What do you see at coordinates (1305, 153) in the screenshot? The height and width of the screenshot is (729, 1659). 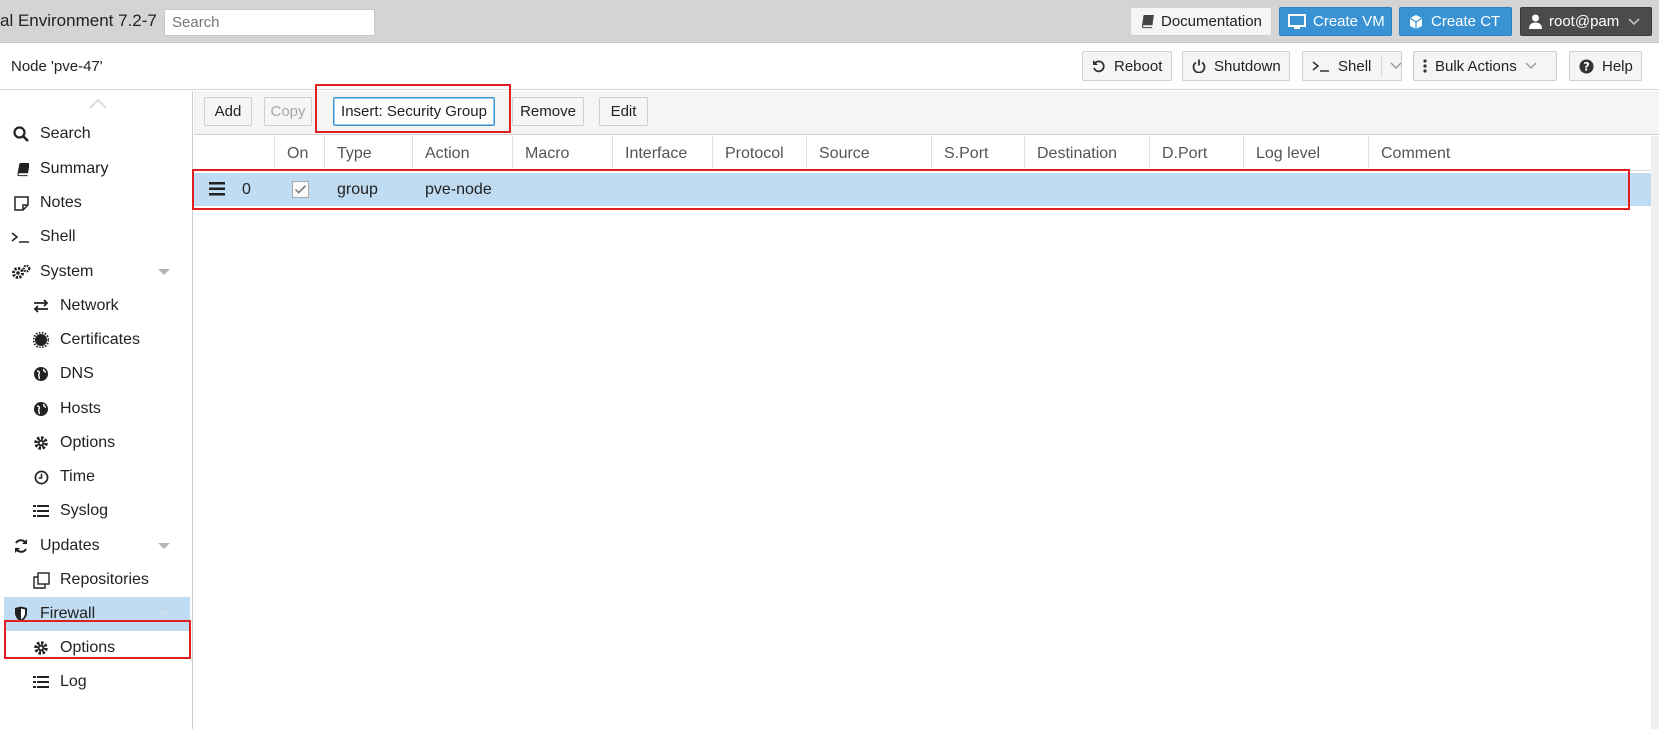 I see `column-header-log-level: Log level` at bounding box center [1305, 153].